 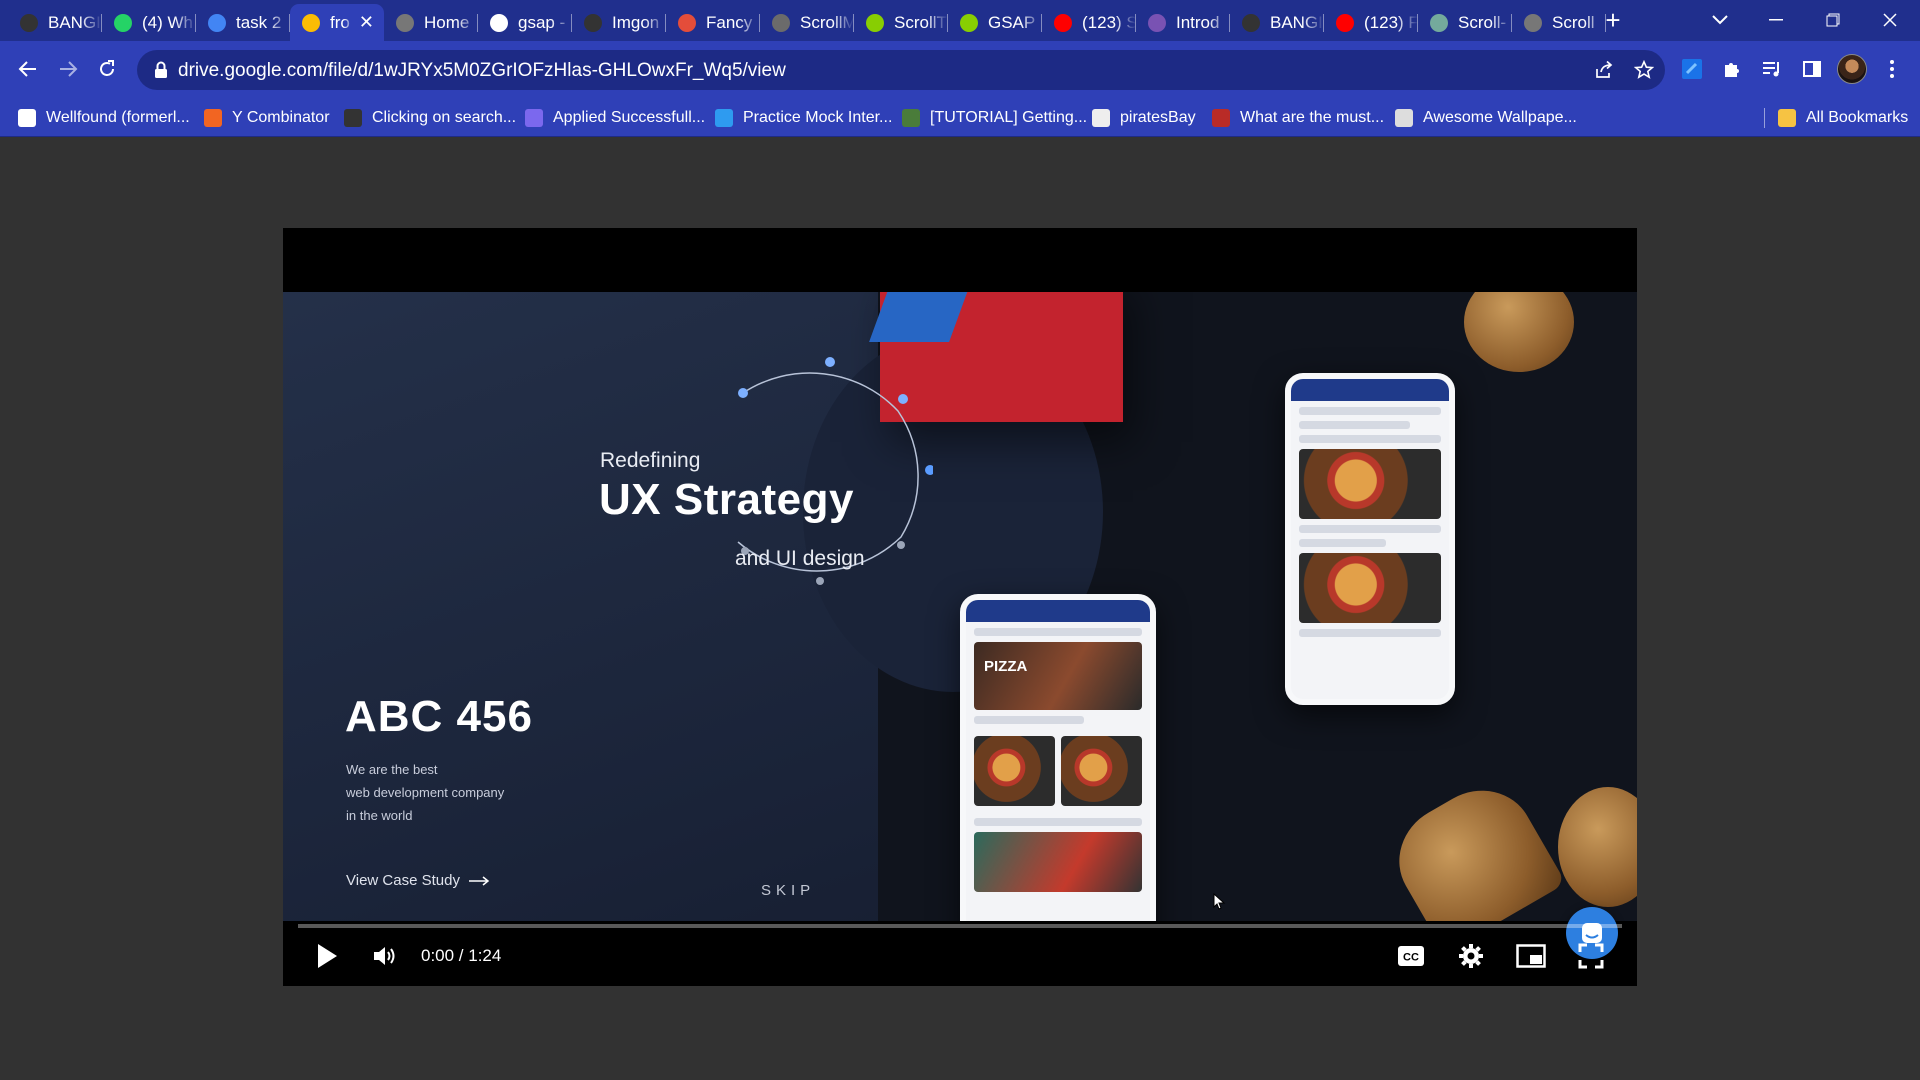 I want to click on arrow-left-icon, so click(x=27, y=69).